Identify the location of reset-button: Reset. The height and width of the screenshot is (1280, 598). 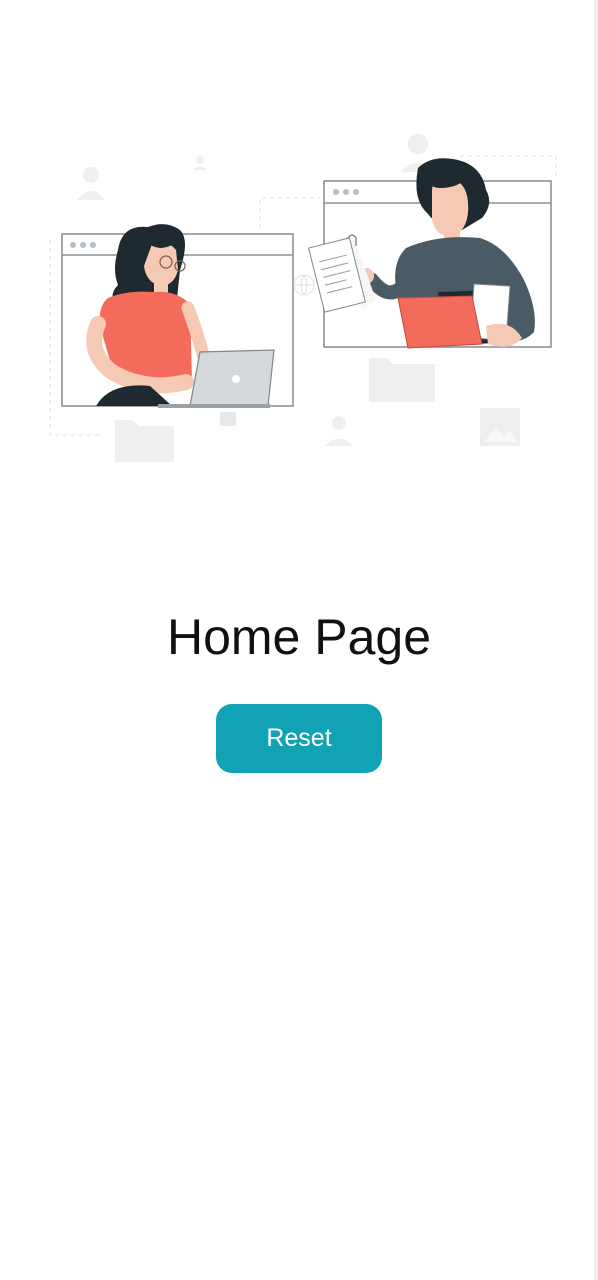
(299, 738).